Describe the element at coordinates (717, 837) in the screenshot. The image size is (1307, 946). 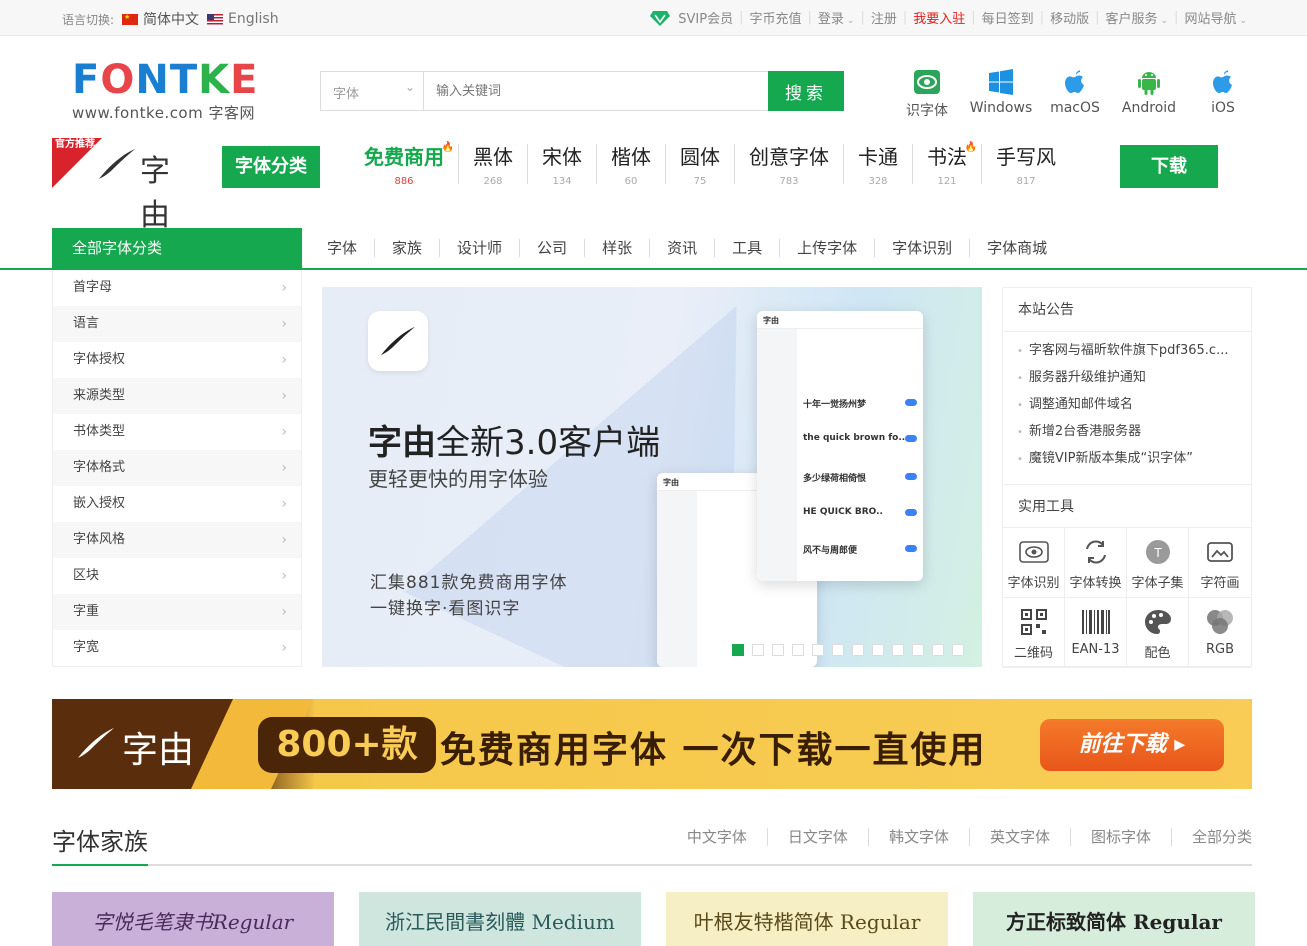
I see `family-tab: 中文字体` at that location.